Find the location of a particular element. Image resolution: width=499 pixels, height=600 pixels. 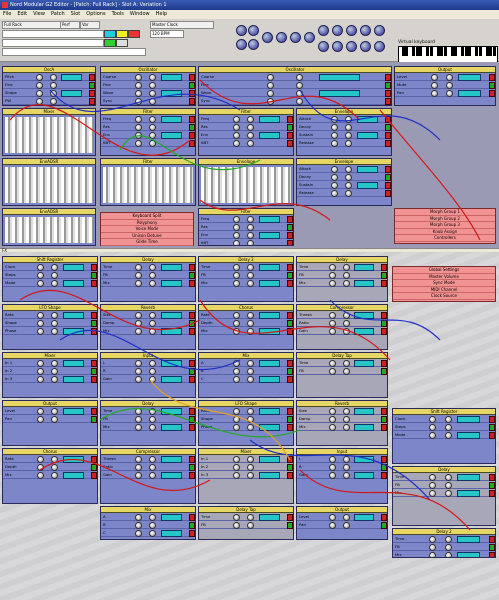

module: Envelope Attack Decay Sustain Release is located at coordinates (344, 132).